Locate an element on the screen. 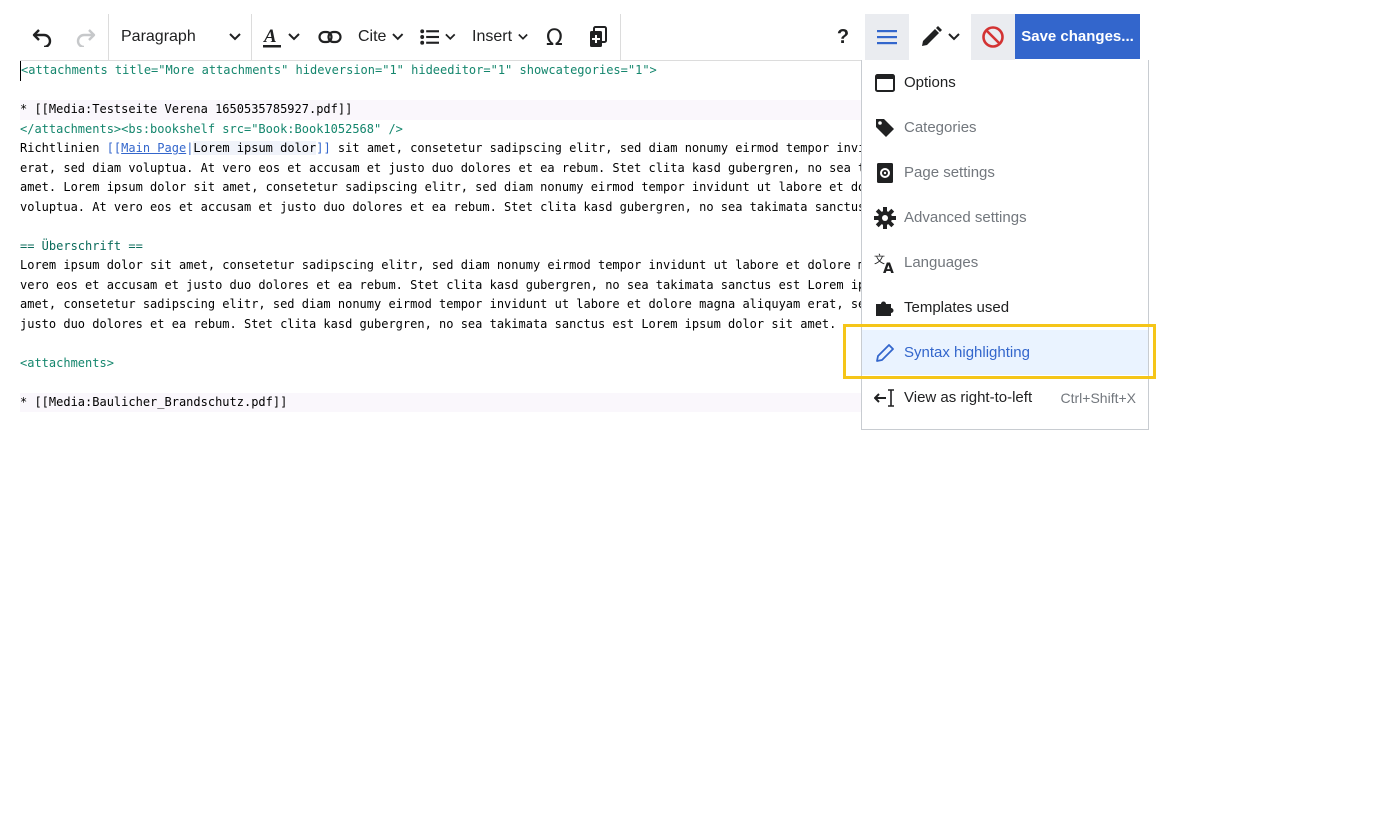 This screenshot has height=833, width=1376. menu-item-options: Options is located at coordinates (1005, 82).